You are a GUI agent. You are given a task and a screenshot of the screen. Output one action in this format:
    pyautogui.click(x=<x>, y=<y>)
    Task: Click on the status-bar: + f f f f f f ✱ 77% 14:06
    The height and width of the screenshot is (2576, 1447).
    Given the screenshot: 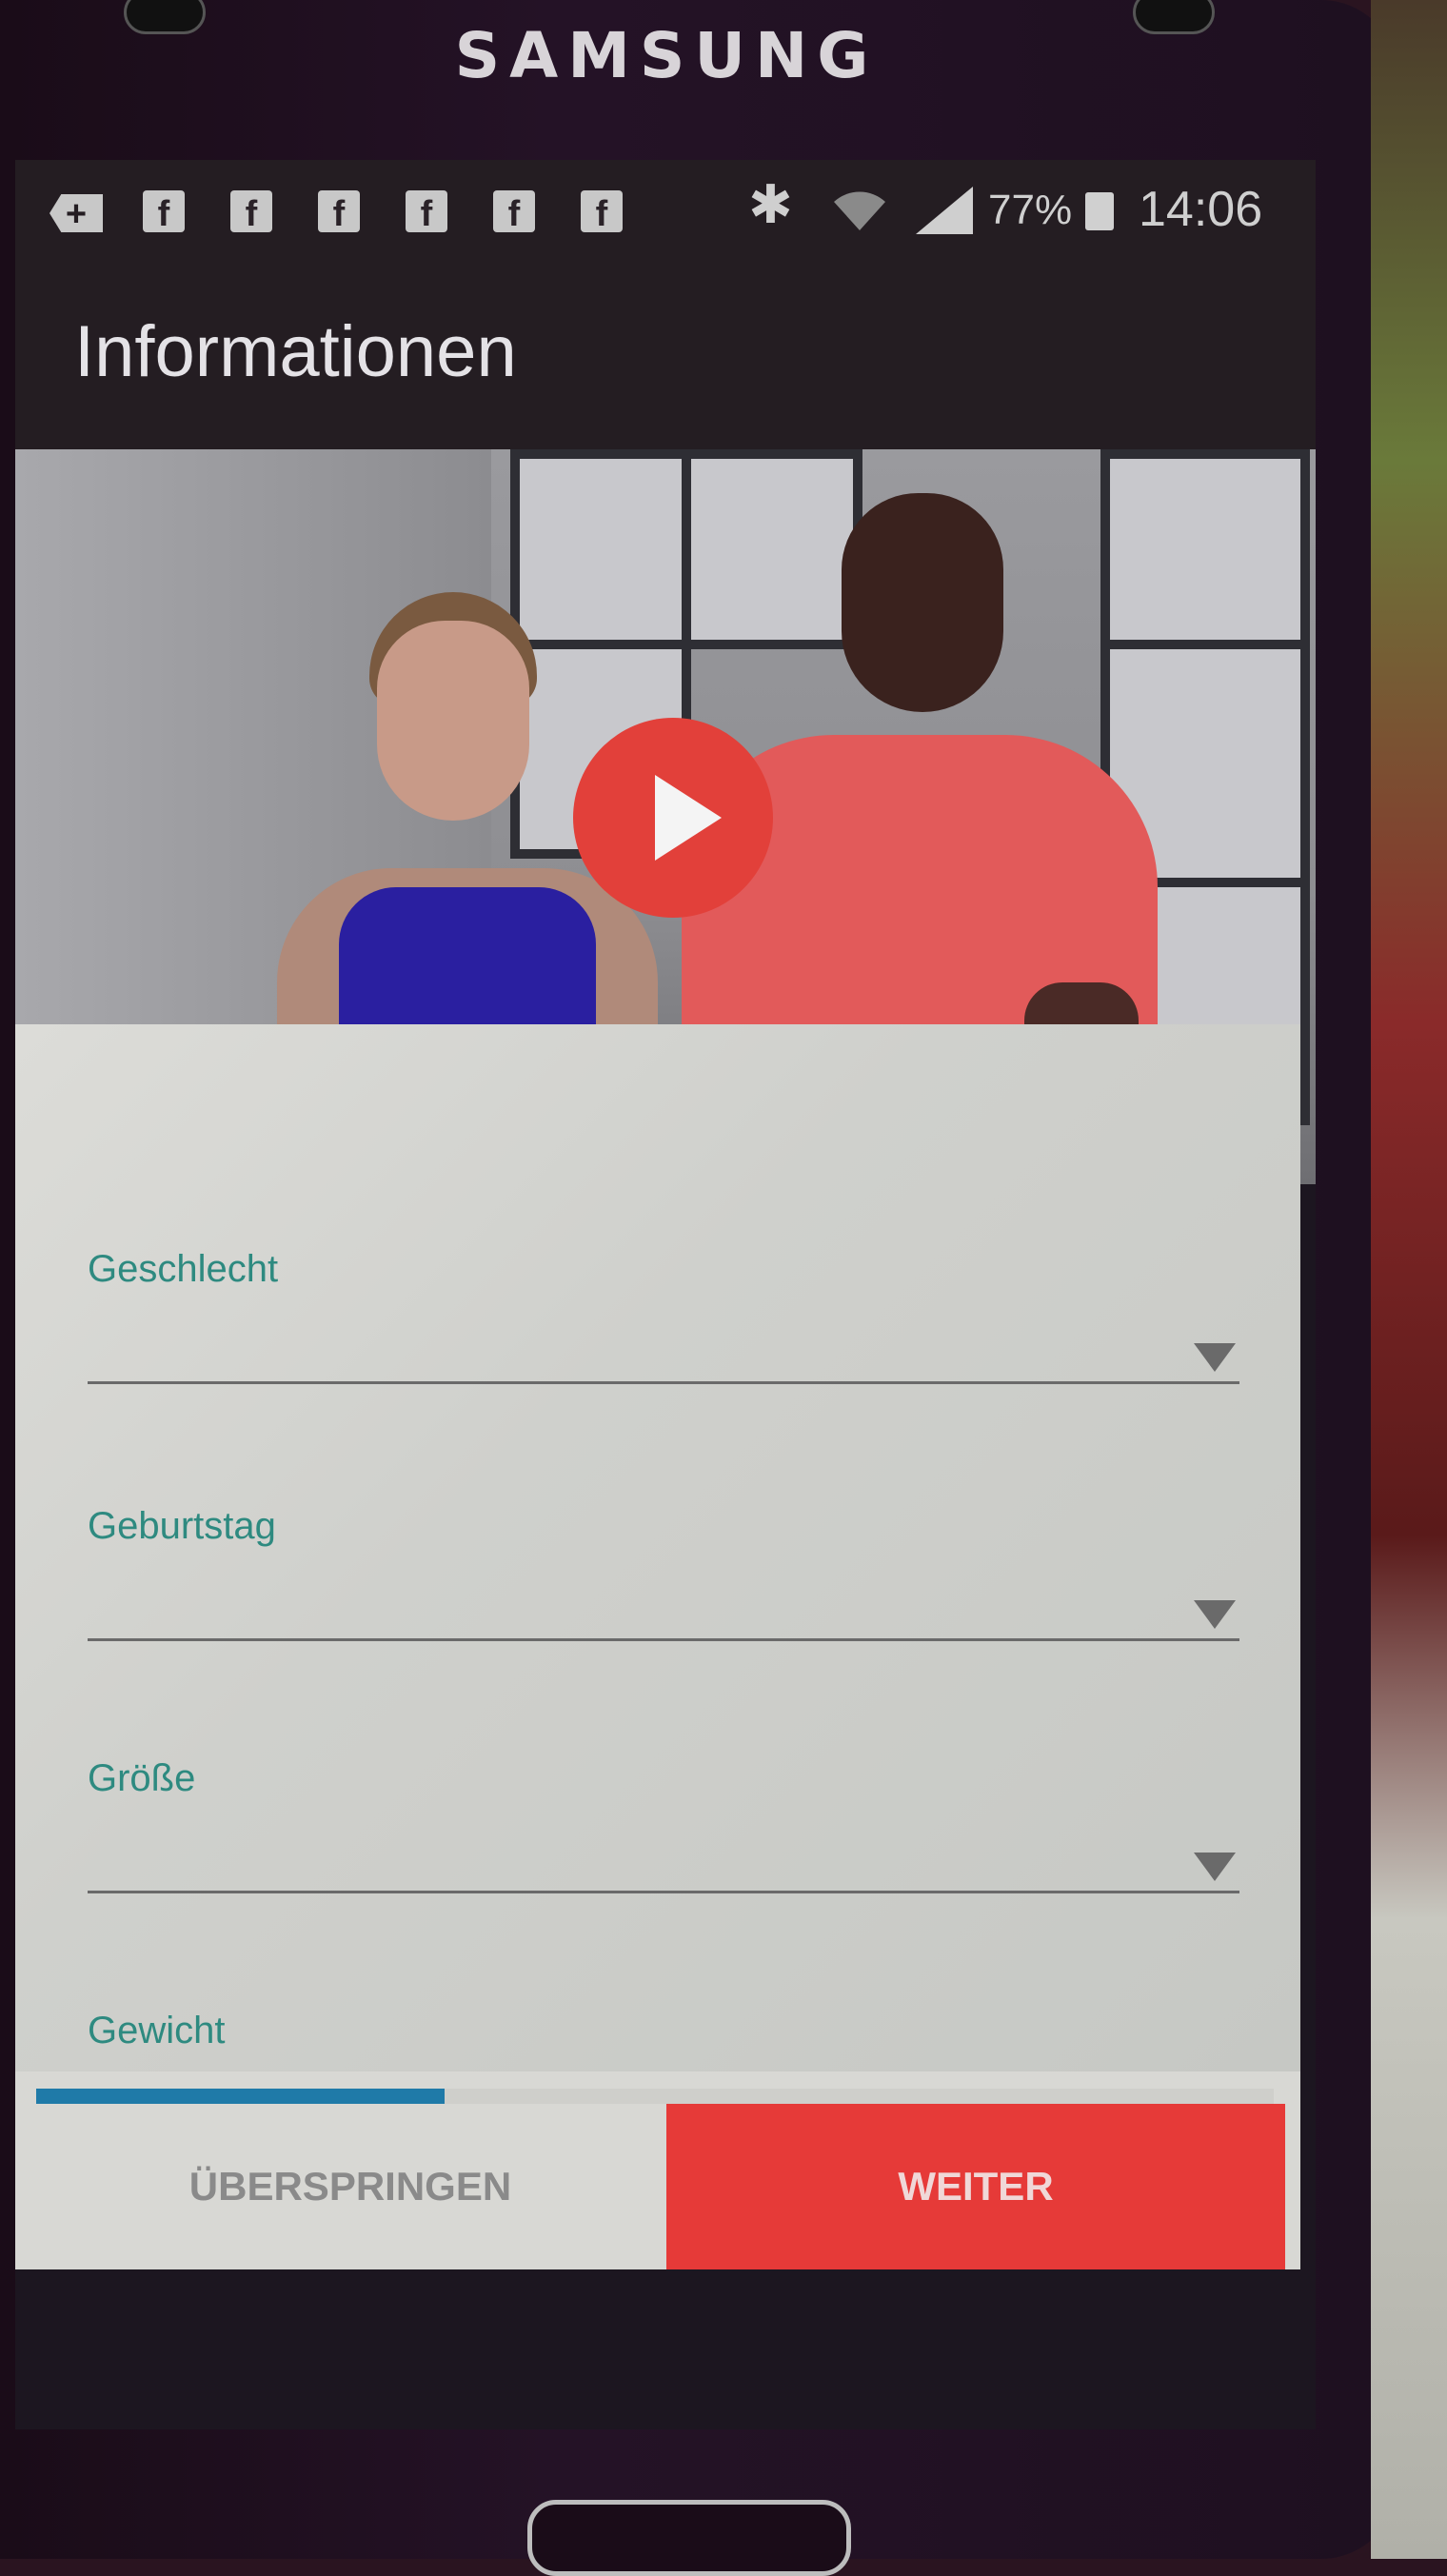 What is the action you would take?
    pyautogui.click(x=665, y=212)
    